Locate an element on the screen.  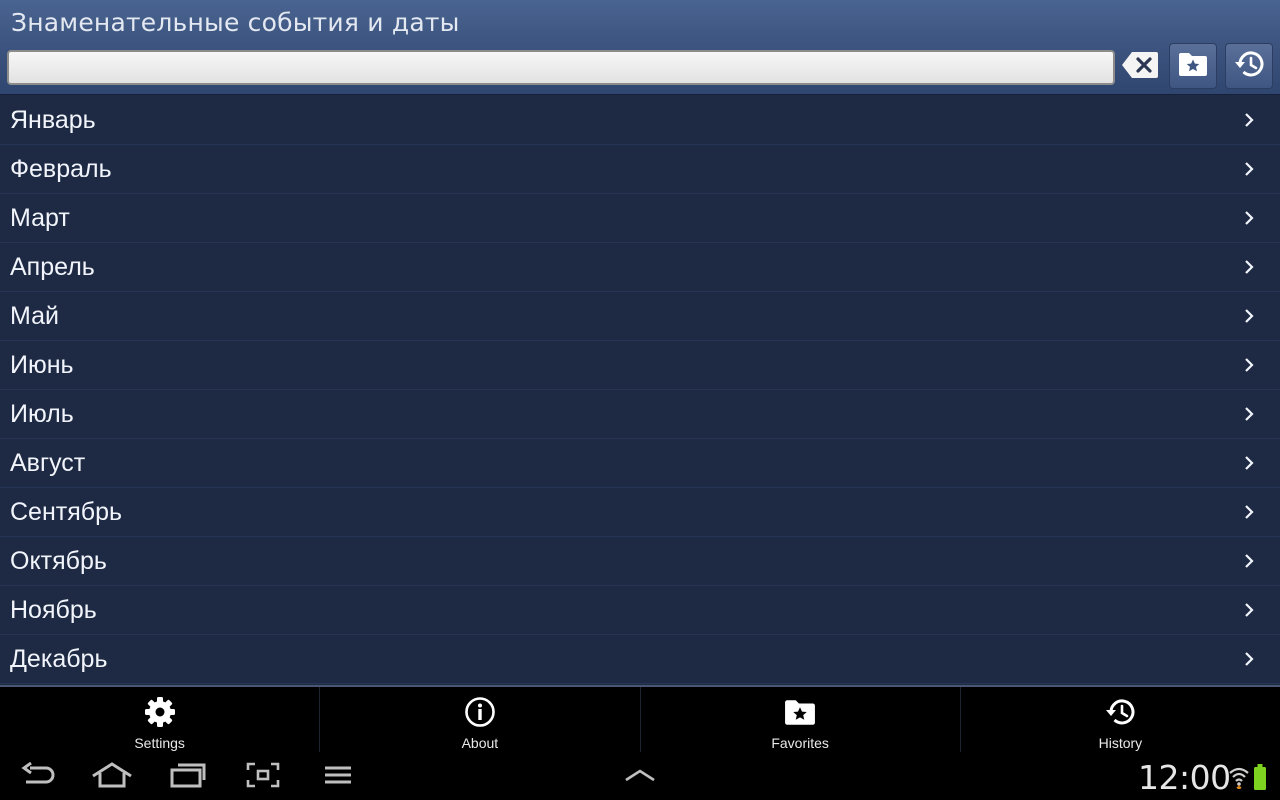
search-input is located at coordinates (561, 67).